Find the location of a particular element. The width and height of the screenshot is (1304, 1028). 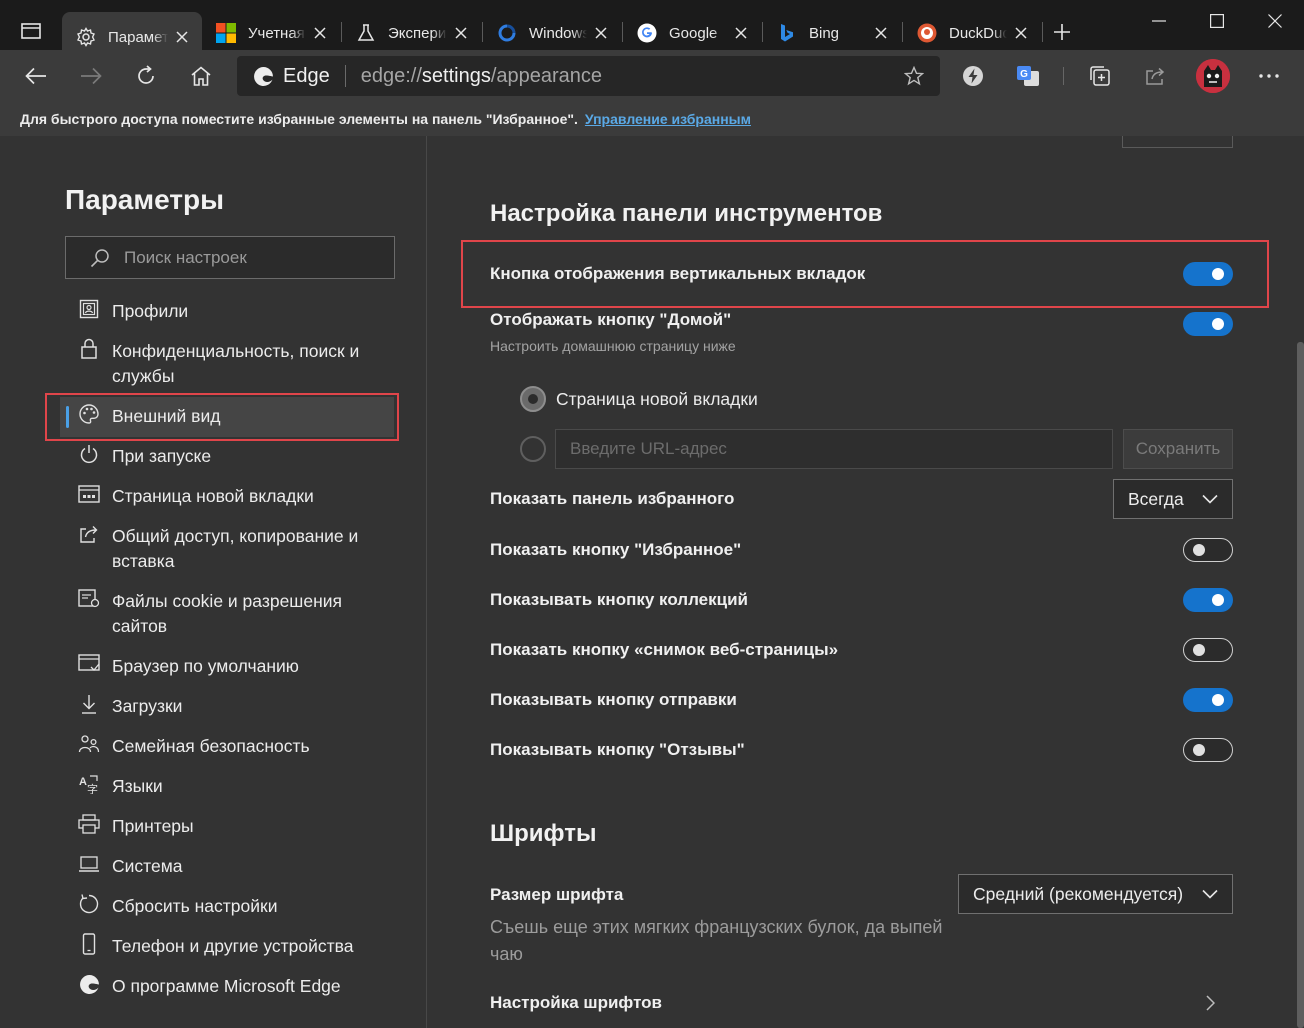

address-bar: Edge edge://settings/appearance is located at coordinates (588, 76).